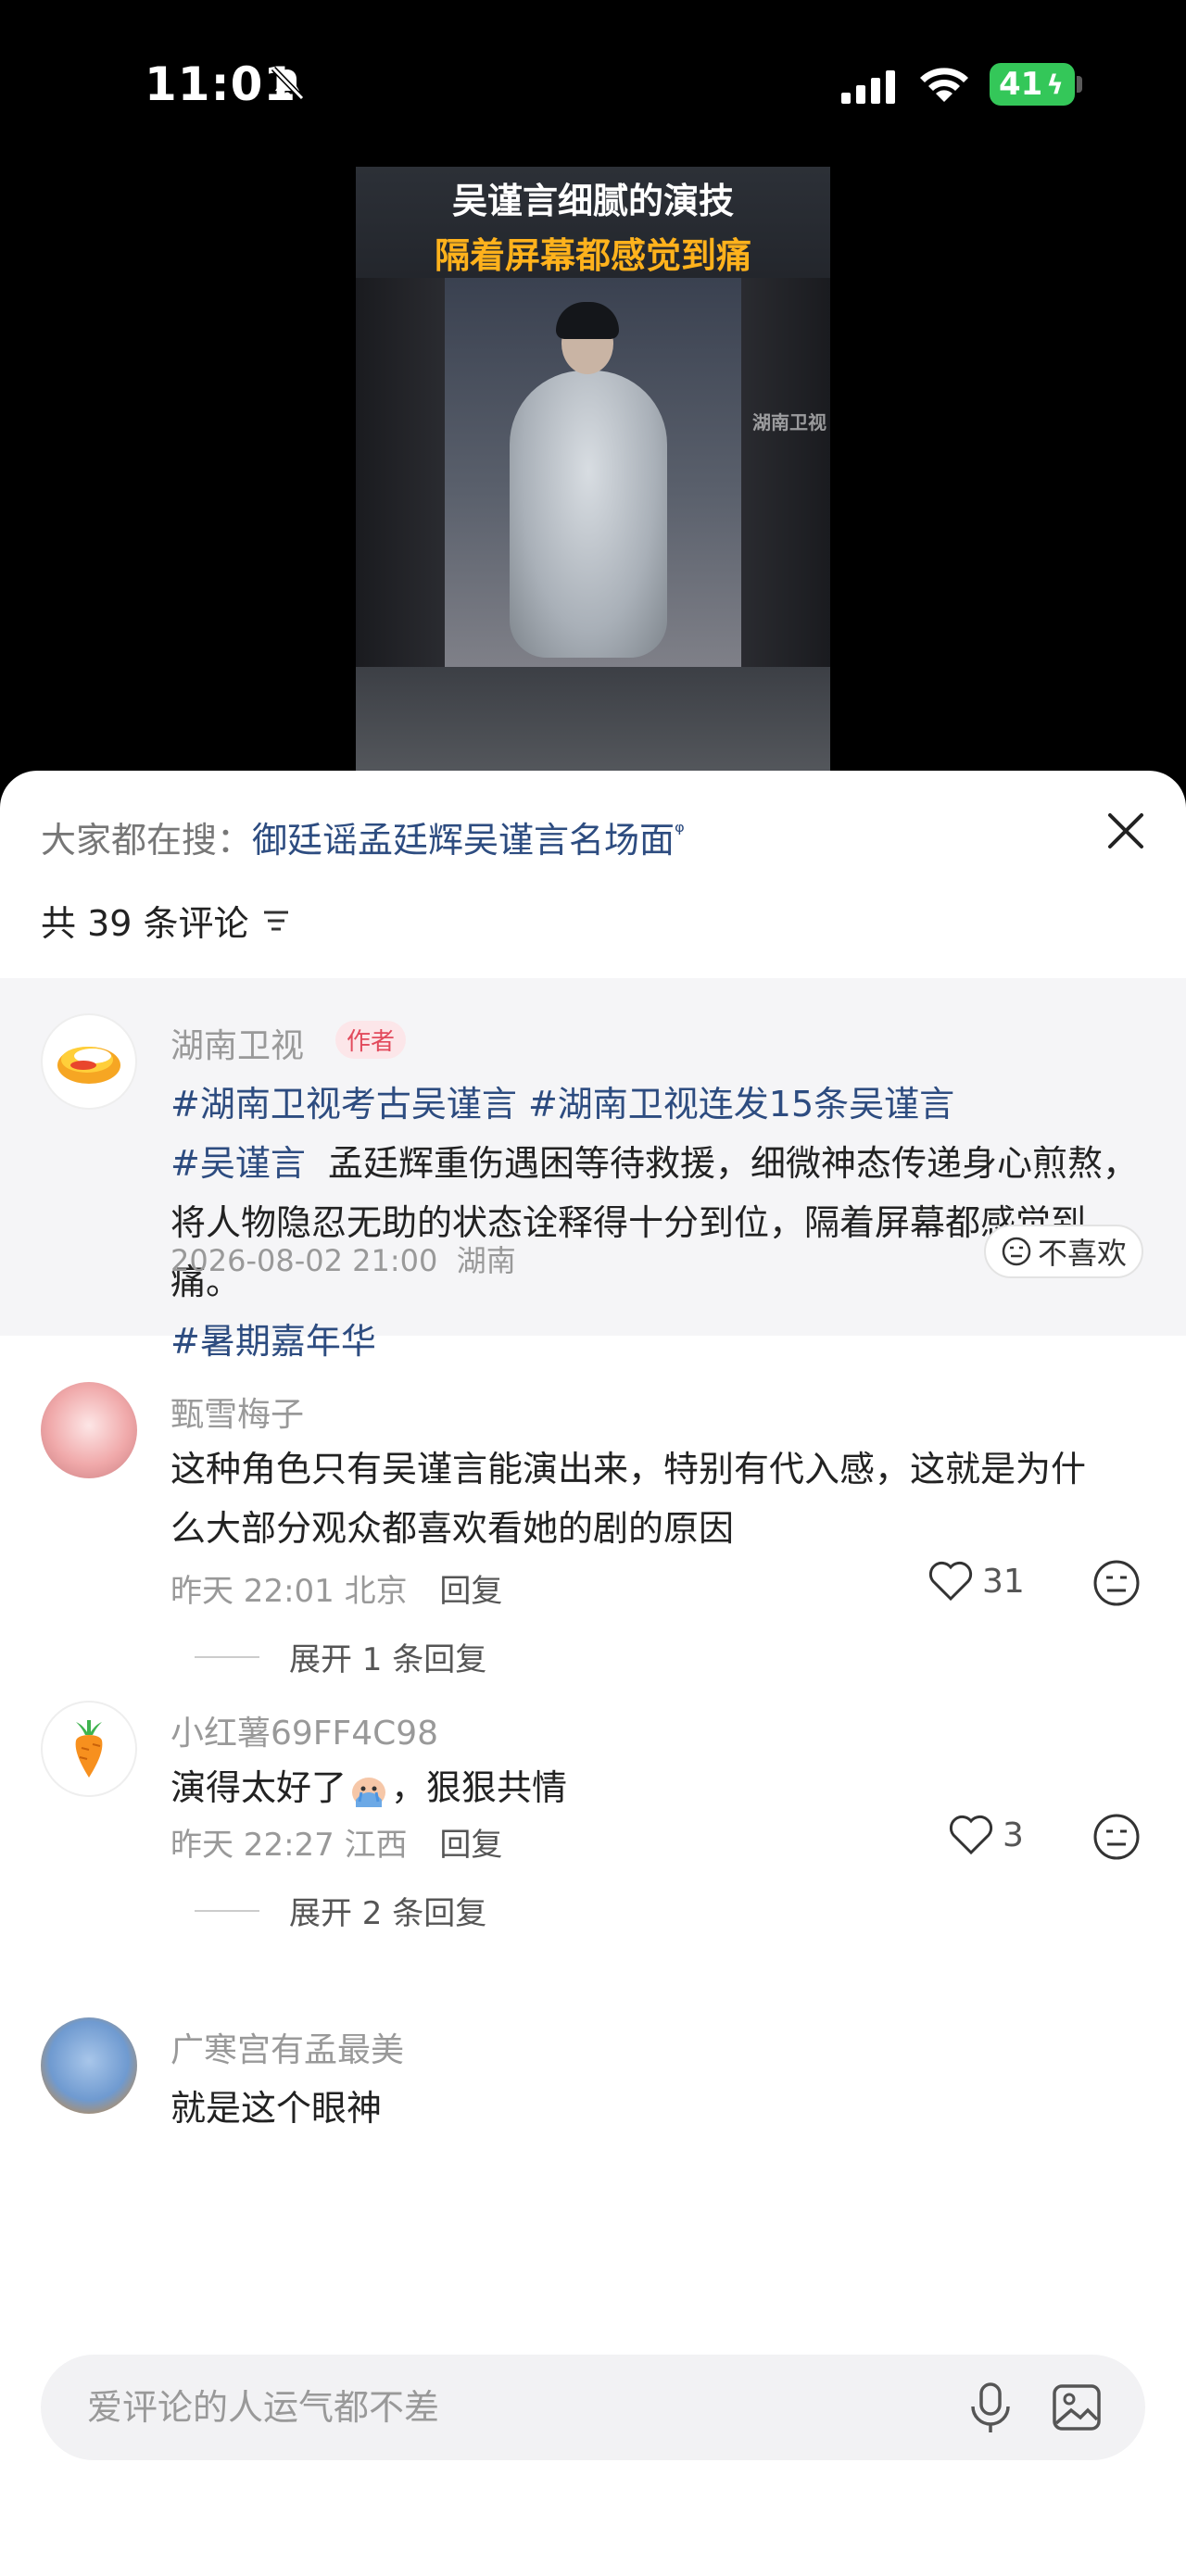 This screenshot has width=1186, height=2576. I want to click on expand-replies-button: 展开 1 条回复, so click(340, 1656).